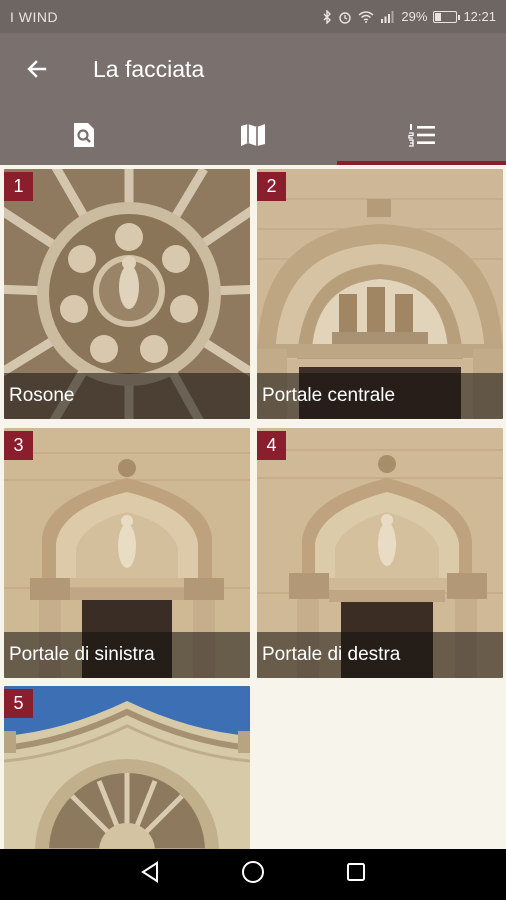 Image resolution: width=506 pixels, height=900 pixels. I want to click on grid-item-5: 5, so click(127, 767).